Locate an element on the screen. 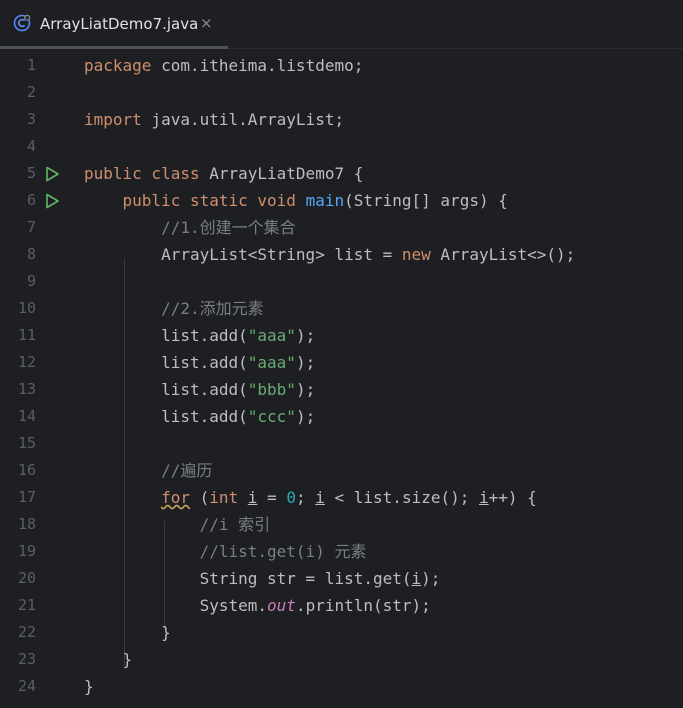 This screenshot has height=708, width=683. code-line: 10 //2.添加元素 is located at coordinates (341, 308).